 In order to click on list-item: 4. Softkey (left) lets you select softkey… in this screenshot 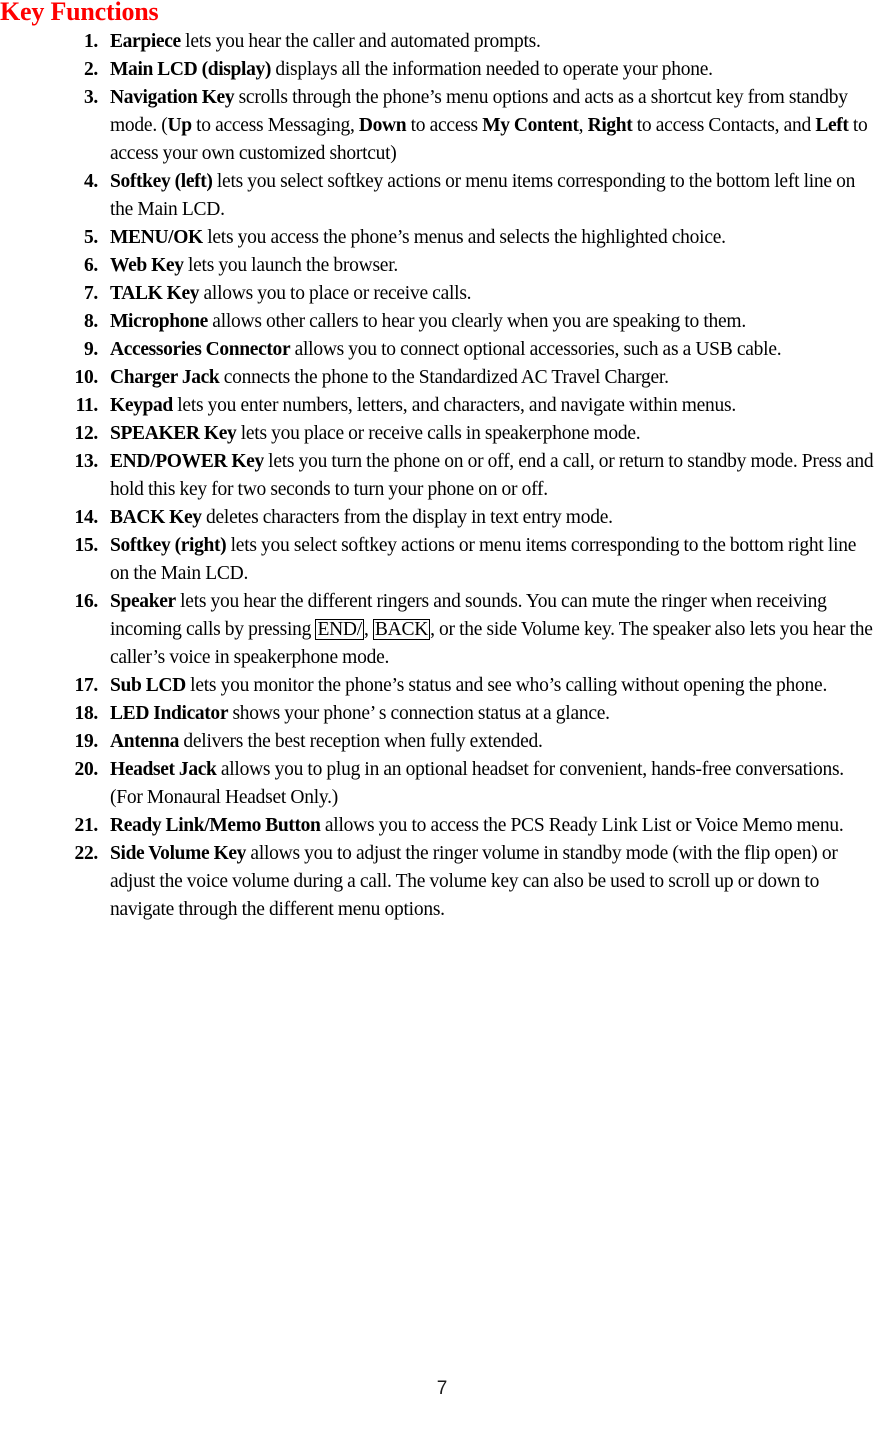, I will do `click(442, 196)`.